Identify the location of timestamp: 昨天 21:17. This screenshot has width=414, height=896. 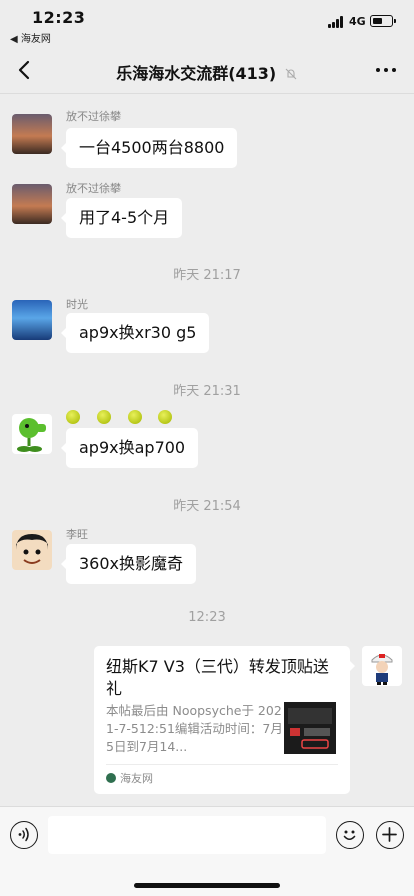
(207, 275).